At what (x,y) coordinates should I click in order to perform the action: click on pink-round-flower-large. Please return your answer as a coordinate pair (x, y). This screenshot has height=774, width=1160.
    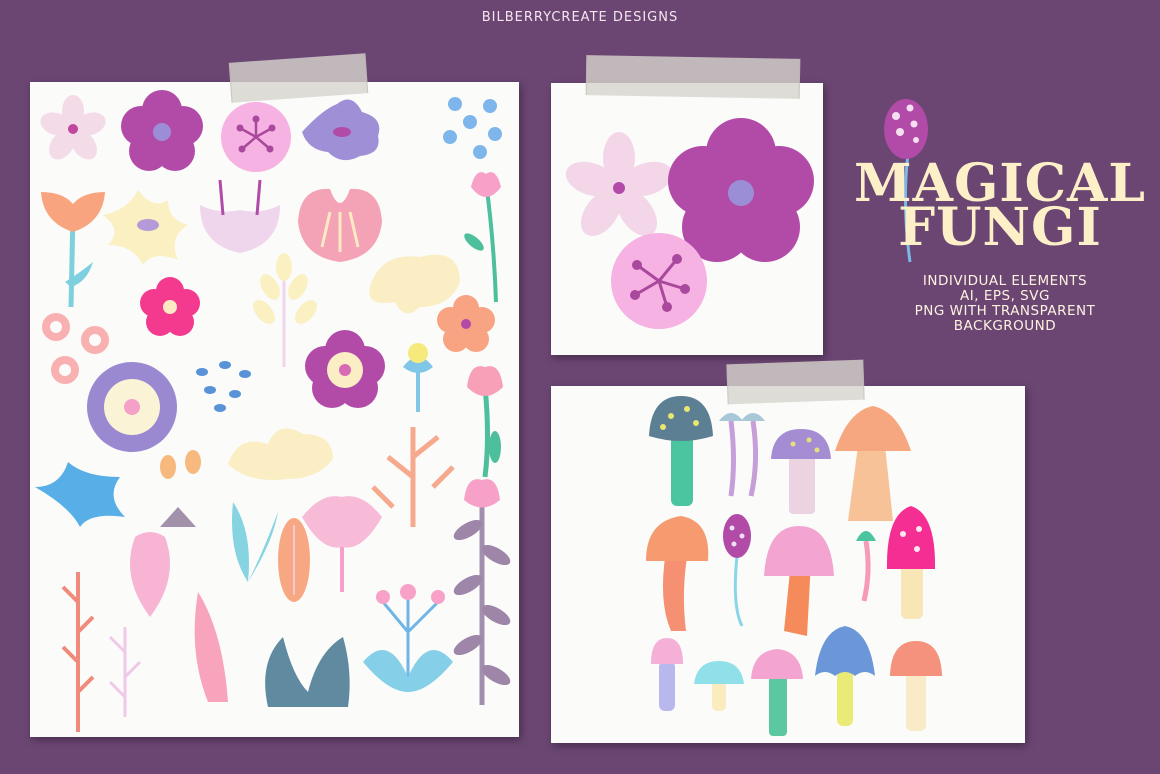
    Looking at the image, I should click on (659, 281).